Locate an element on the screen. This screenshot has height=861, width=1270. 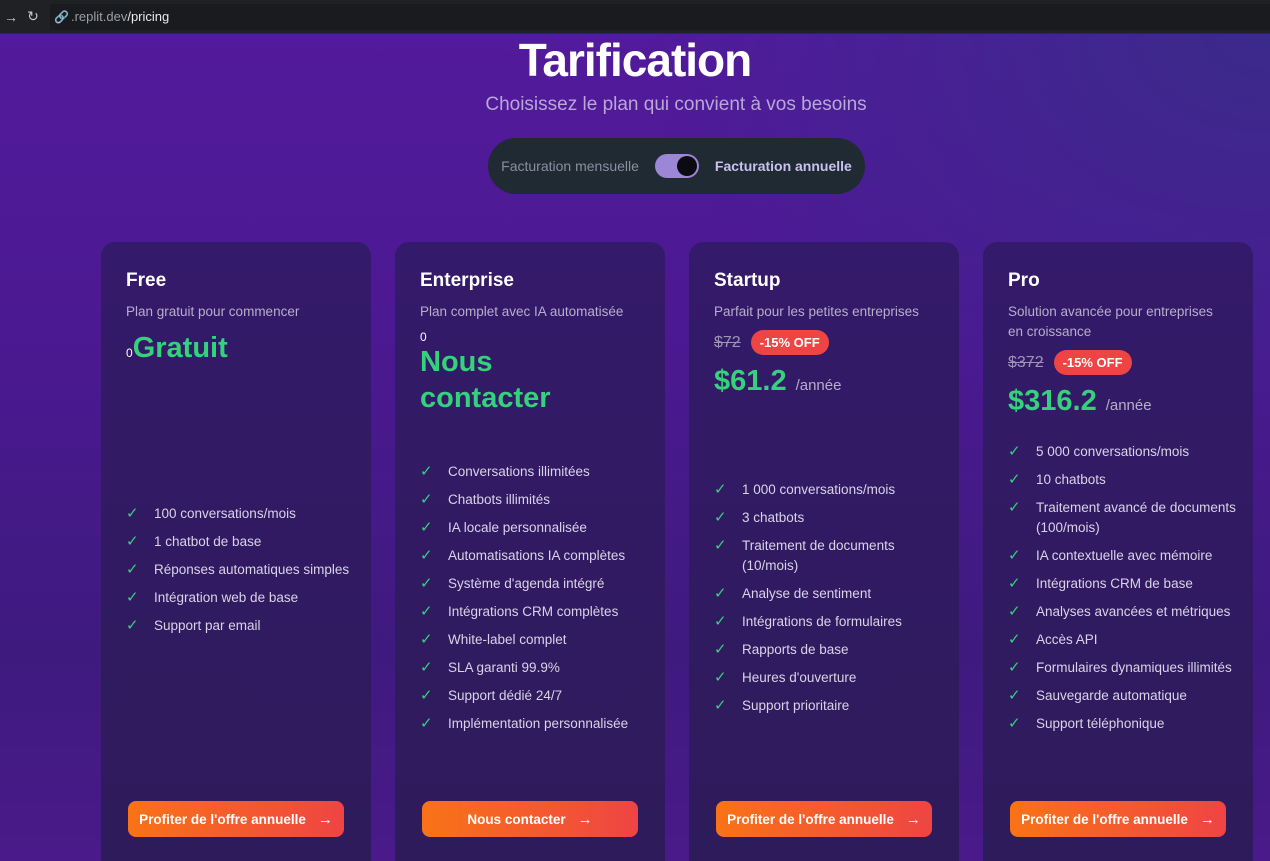
feature-text: Heures d'ouverture is located at coordinates (799, 677).